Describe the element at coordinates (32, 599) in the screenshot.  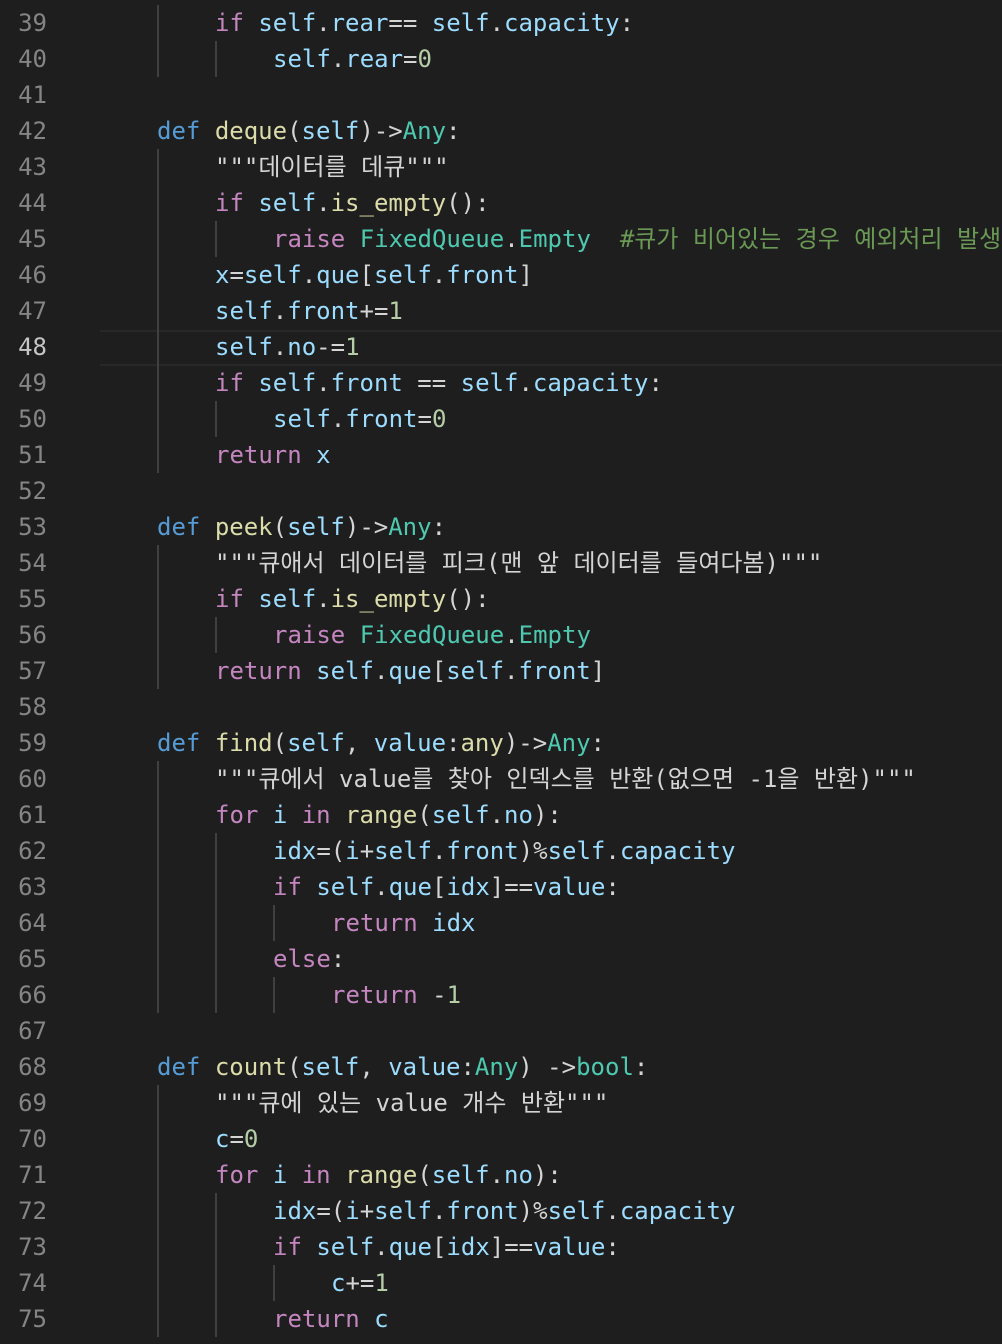
I see `line-number: 55` at that location.